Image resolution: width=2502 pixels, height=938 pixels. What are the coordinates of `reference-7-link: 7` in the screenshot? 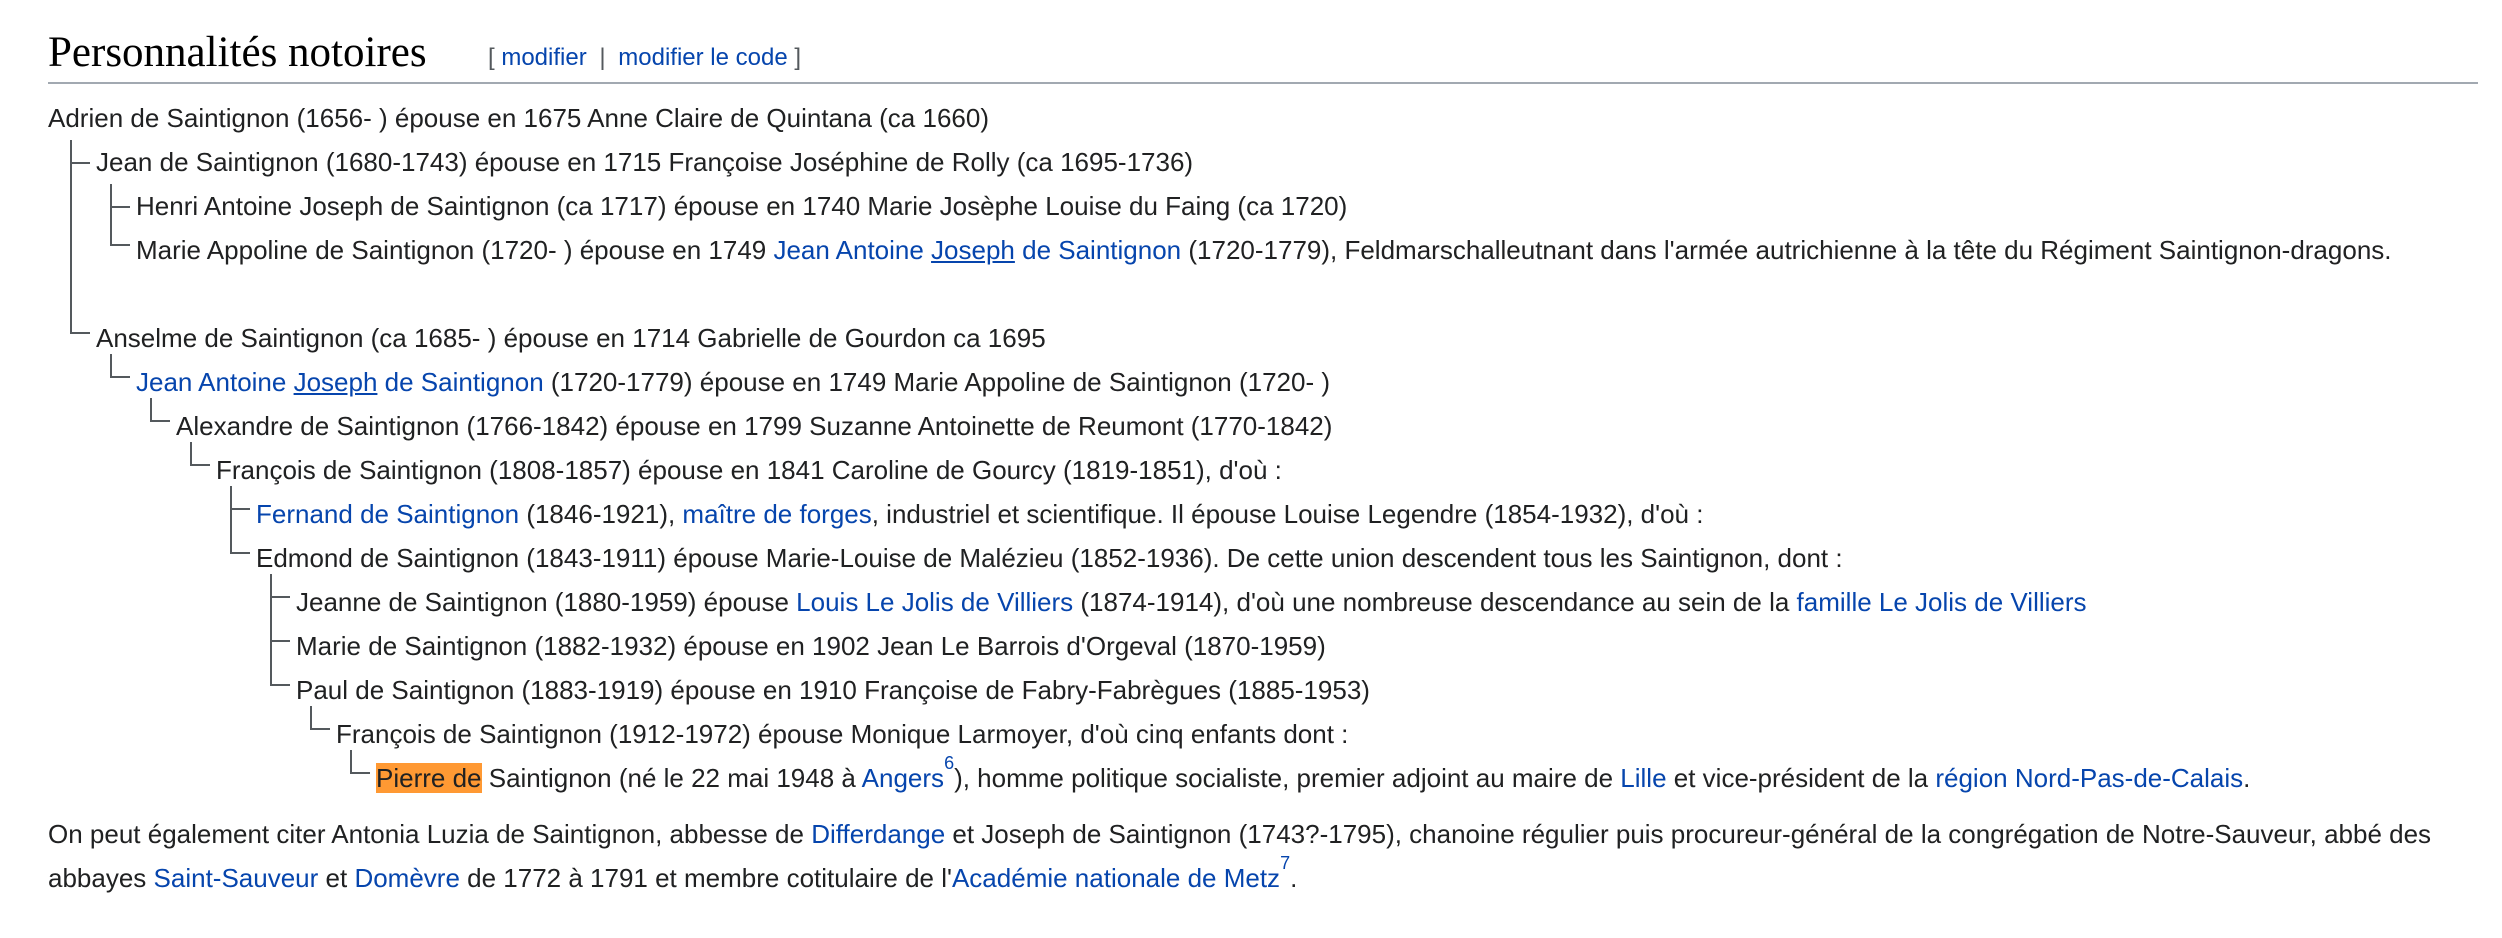 It's located at (1285, 863).